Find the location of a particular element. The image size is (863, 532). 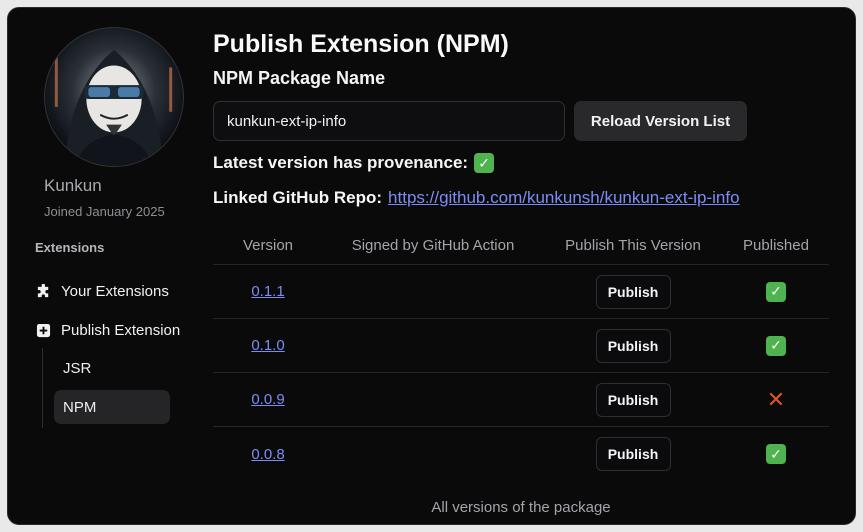

joined-date: Joined January 2025 is located at coordinates (104, 211).